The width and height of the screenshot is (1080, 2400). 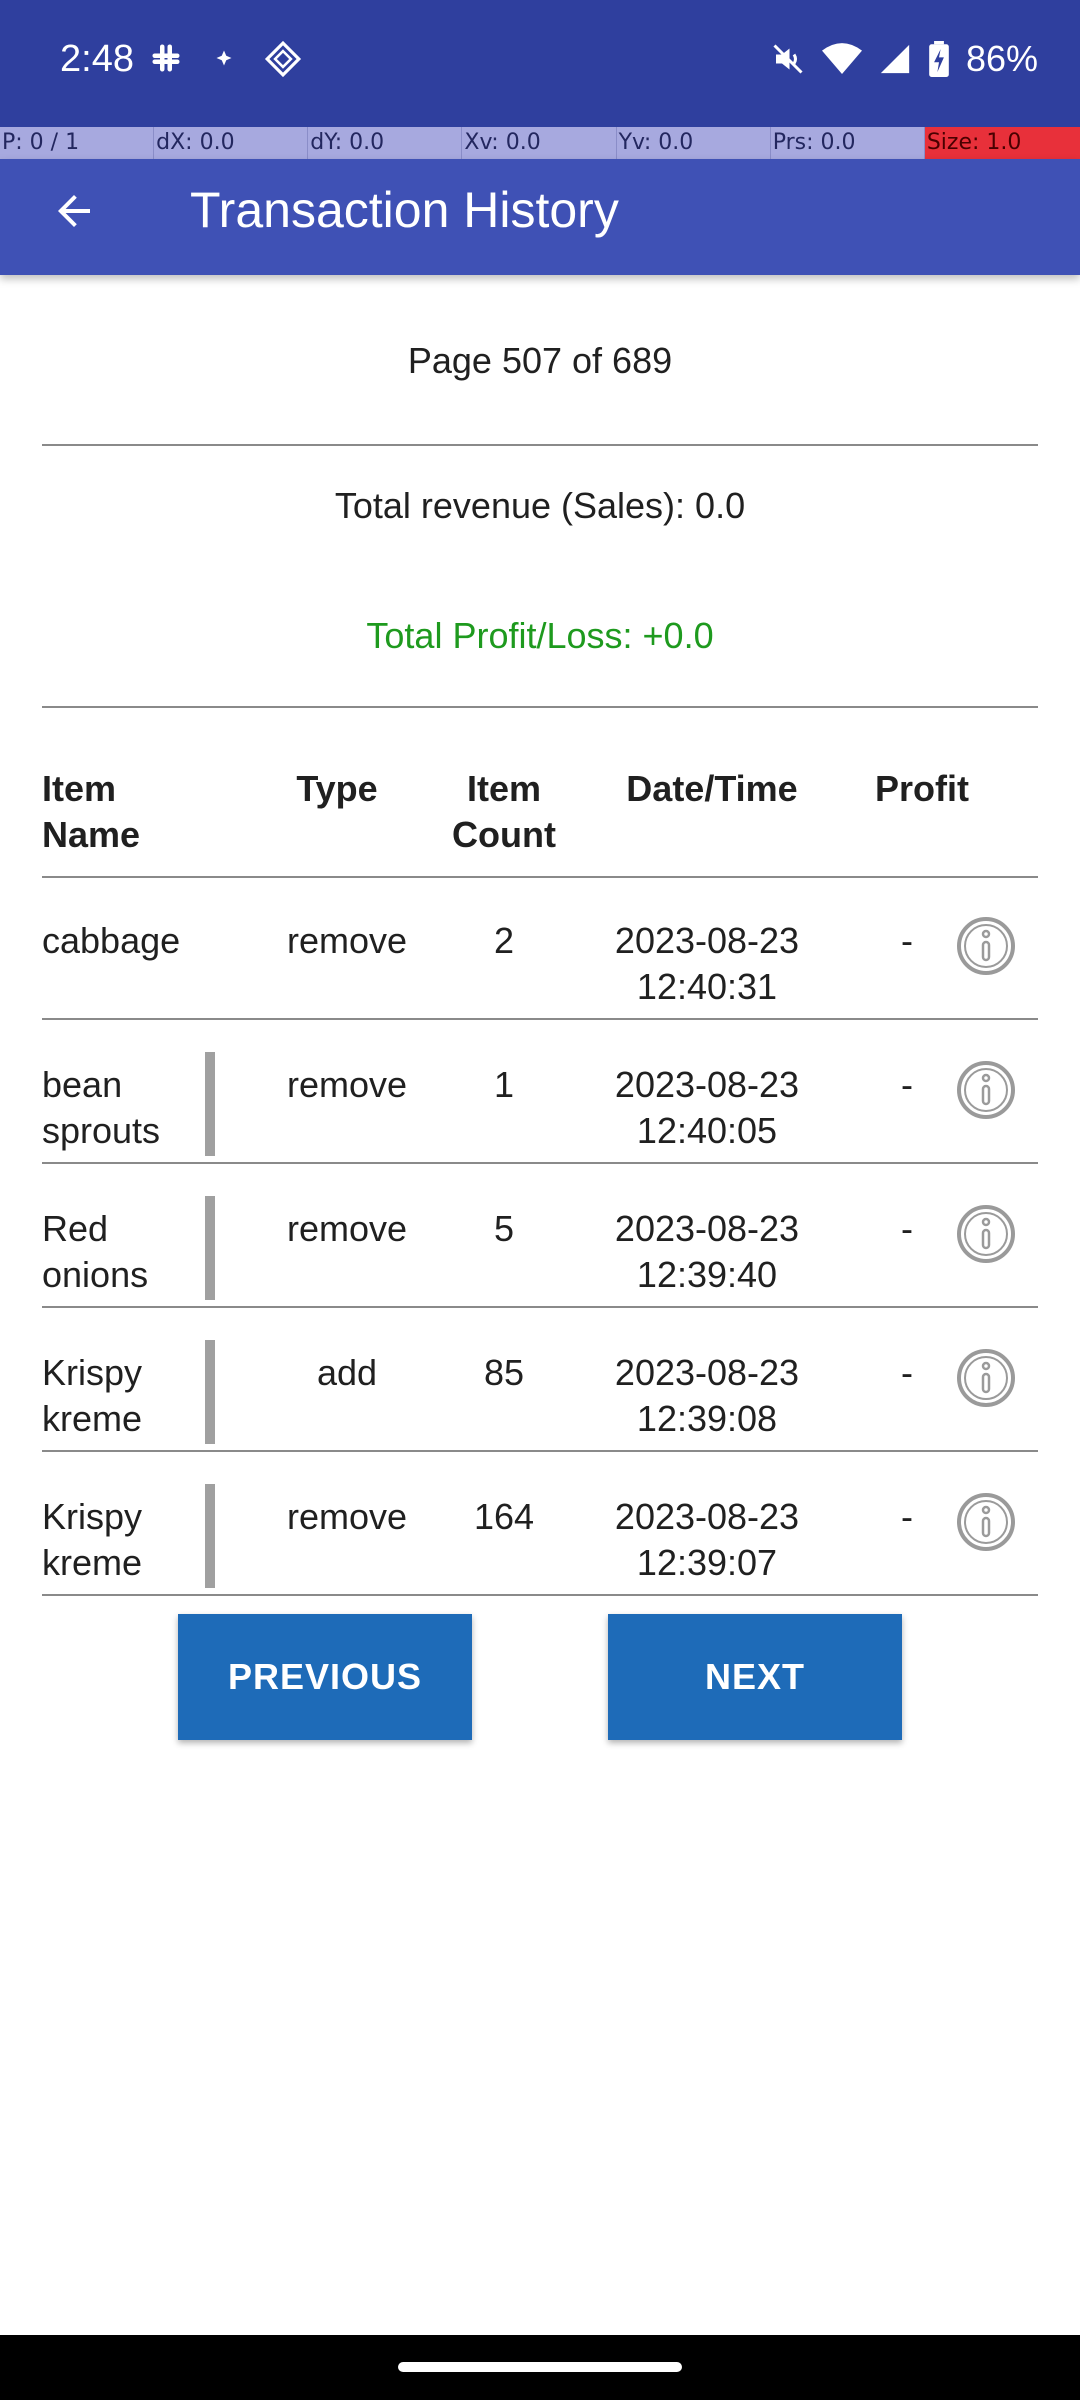 What do you see at coordinates (841, 59) in the screenshot?
I see `wifi-icon` at bounding box center [841, 59].